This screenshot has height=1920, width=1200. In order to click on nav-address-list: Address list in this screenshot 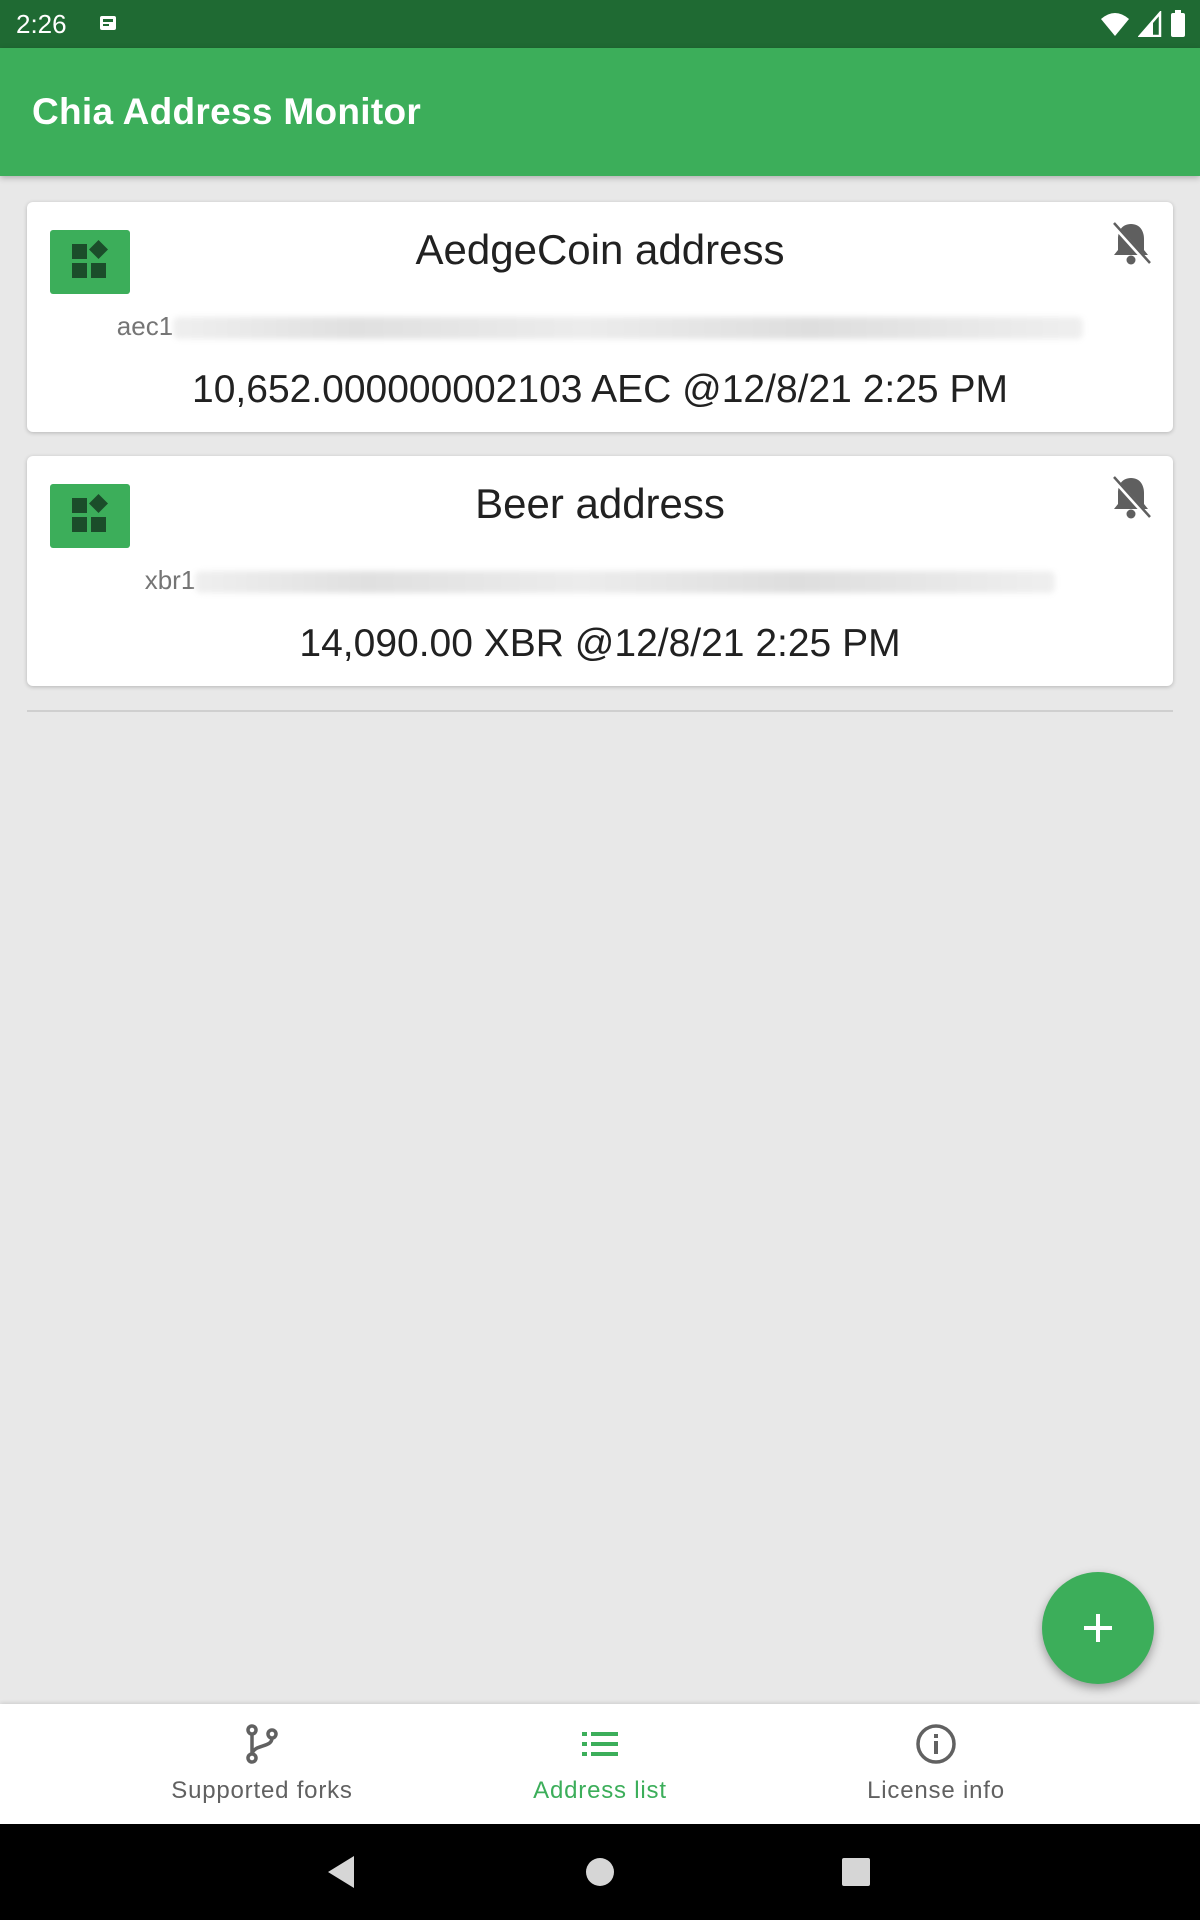, I will do `click(600, 1764)`.